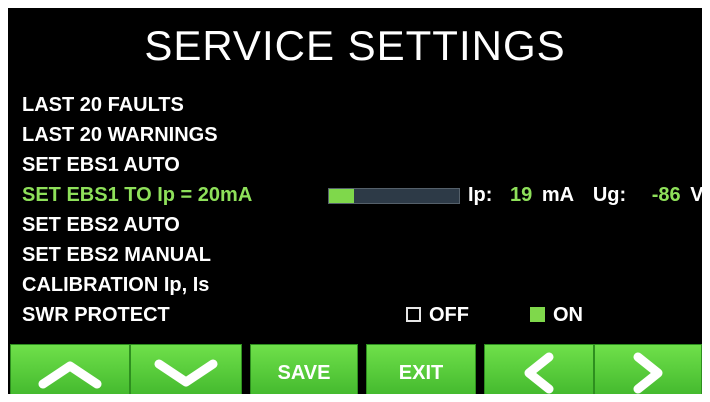  Describe the element at coordinates (539, 373) in the screenshot. I see `chevron-left-icon` at that location.